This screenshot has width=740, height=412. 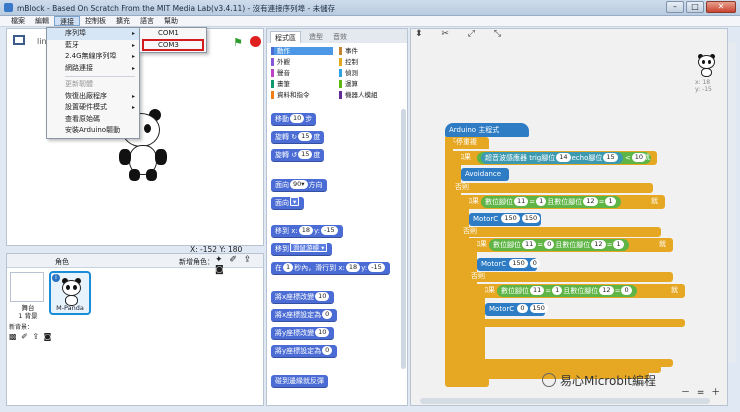 What do you see at coordinates (67, 21) in the screenshot?
I see `menu-connect: 連接` at bounding box center [67, 21].